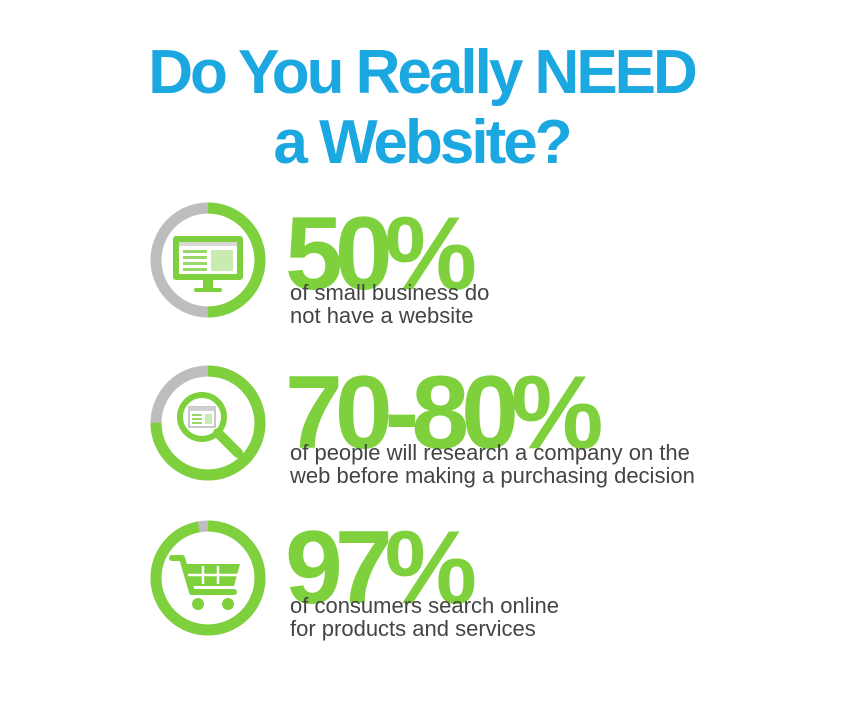 The image size is (843, 715). Describe the element at coordinates (492, 475) in the screenshot. I see `stat-description-line-2: web before making a purchasing decision` at that location.